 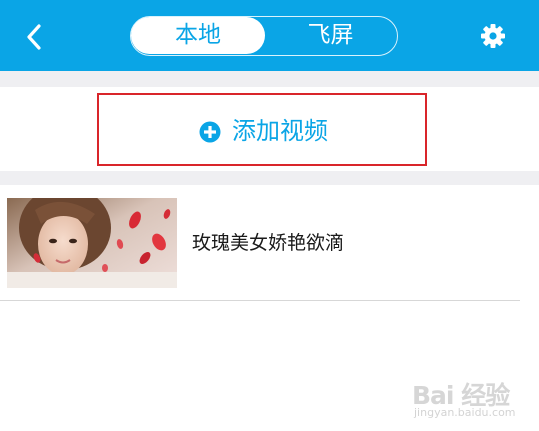 I want to click on plus-circle-icon, so click(x=210, y=132).